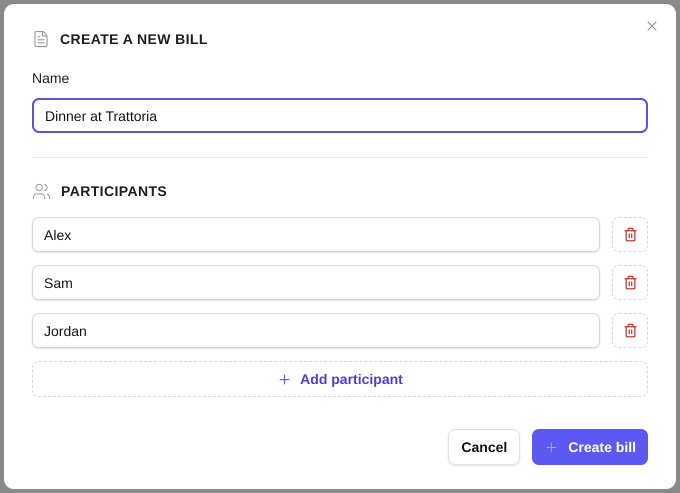 The width and height of the screenshot is (680, 493). Describe the element at coordinates (340, 115) in the screenshot. I see `name-input: Dinner at Trattoria` at that location.